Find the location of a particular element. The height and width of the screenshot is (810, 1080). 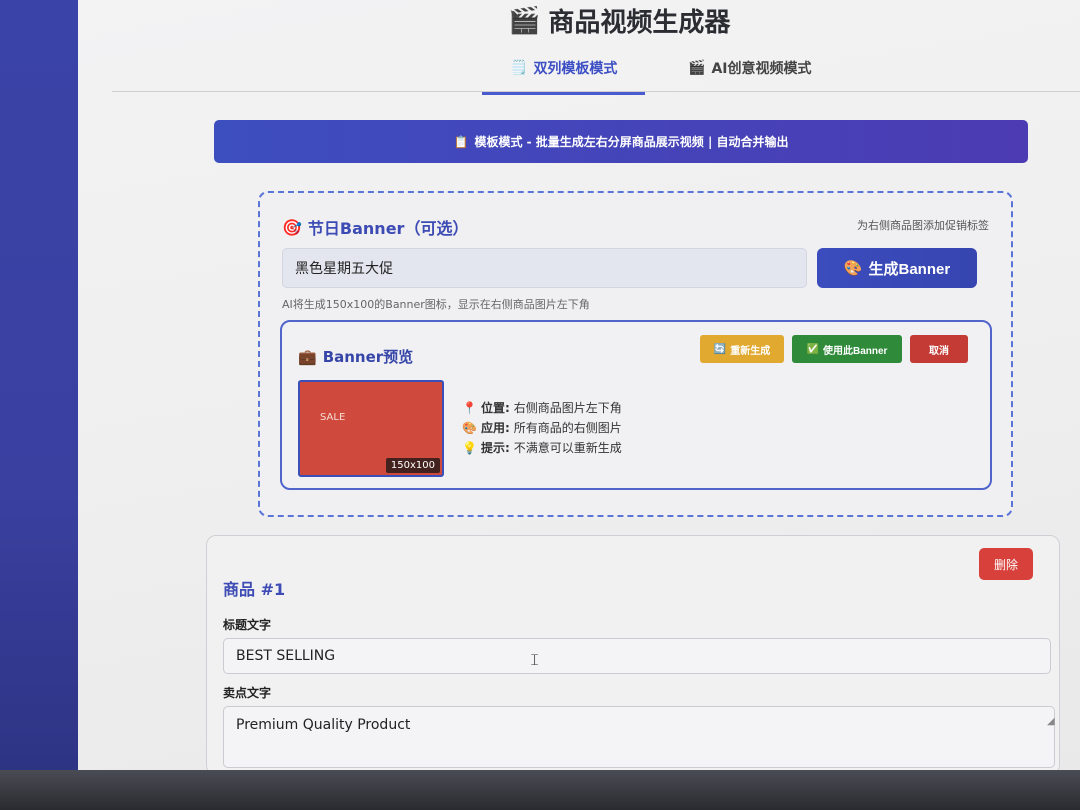

resize-handle-icon: ◢ is located at coordinates (1051, 721).